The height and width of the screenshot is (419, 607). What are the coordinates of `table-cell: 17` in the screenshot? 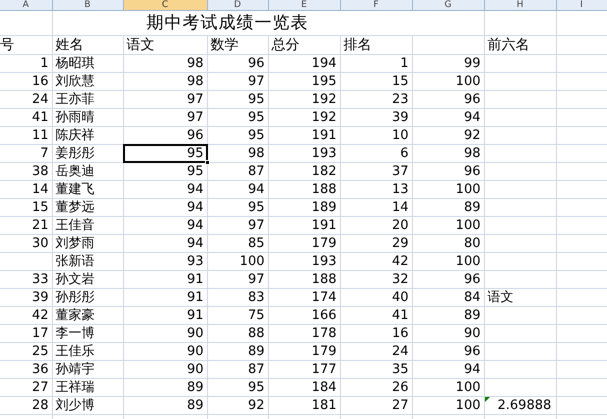 It's located at (40, 333).